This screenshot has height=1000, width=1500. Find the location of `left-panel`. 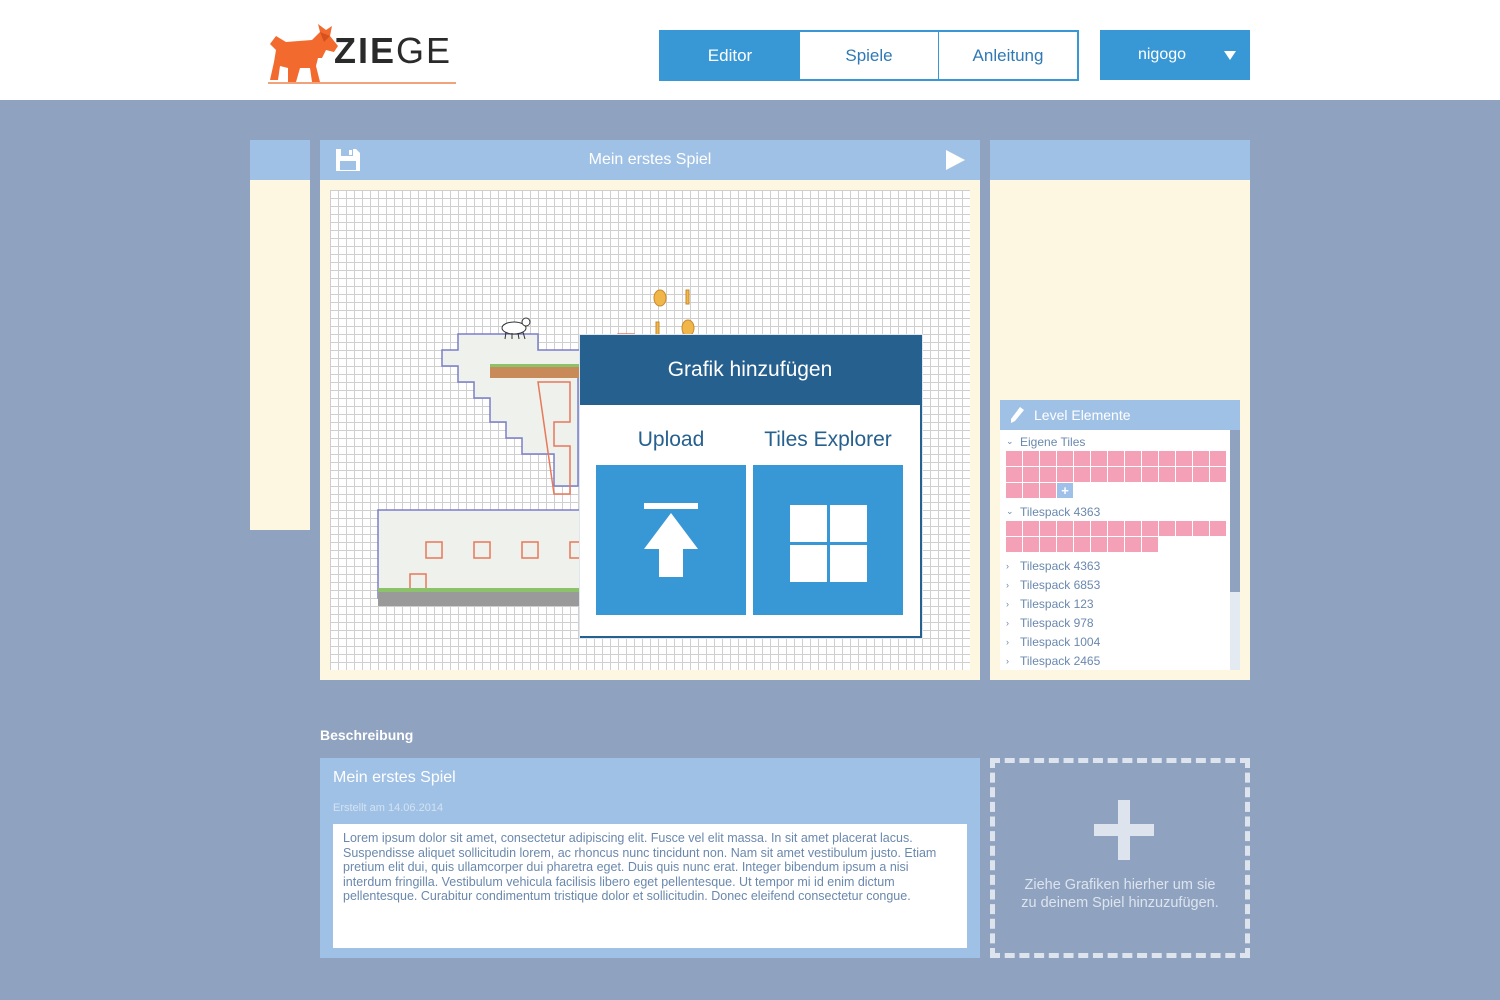

left-panel is located at coordinates (280, 335).